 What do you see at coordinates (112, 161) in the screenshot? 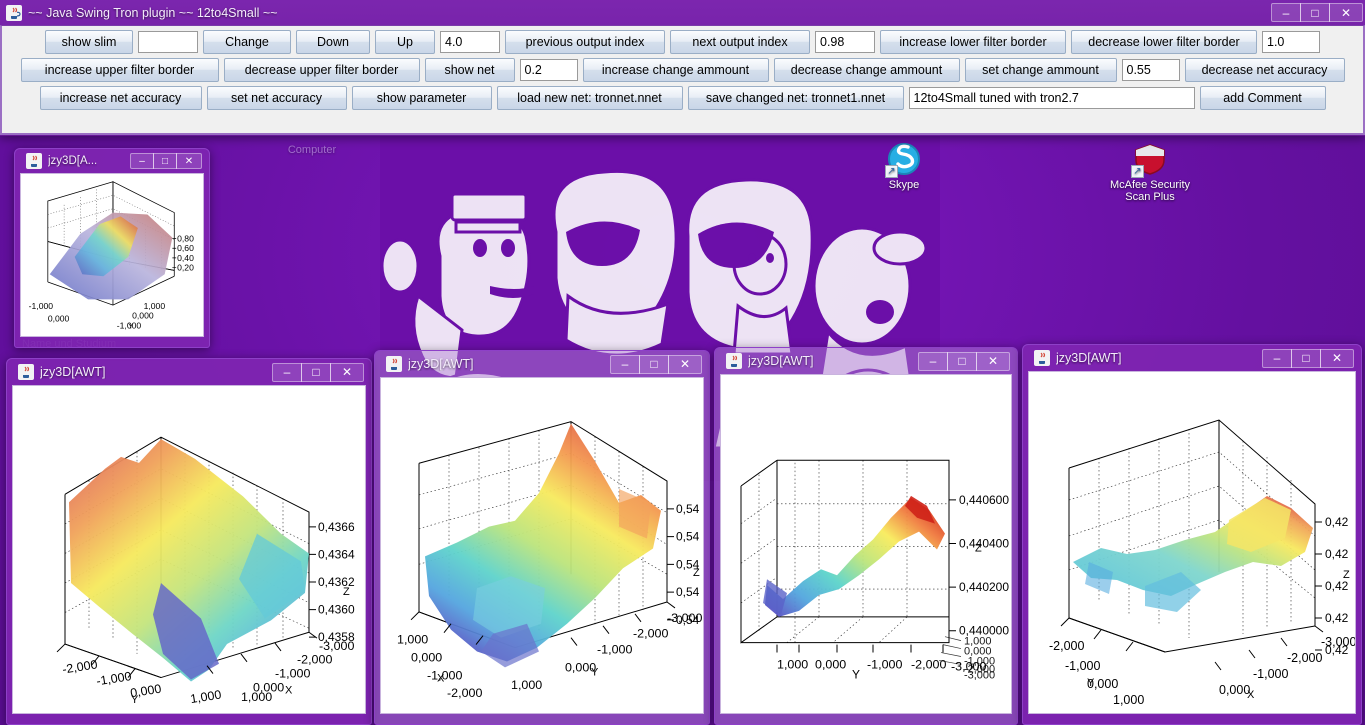
I see `plot-window-small-titlebar: jzy3D[A... – □ ✕` at bounding box center [112, 161].